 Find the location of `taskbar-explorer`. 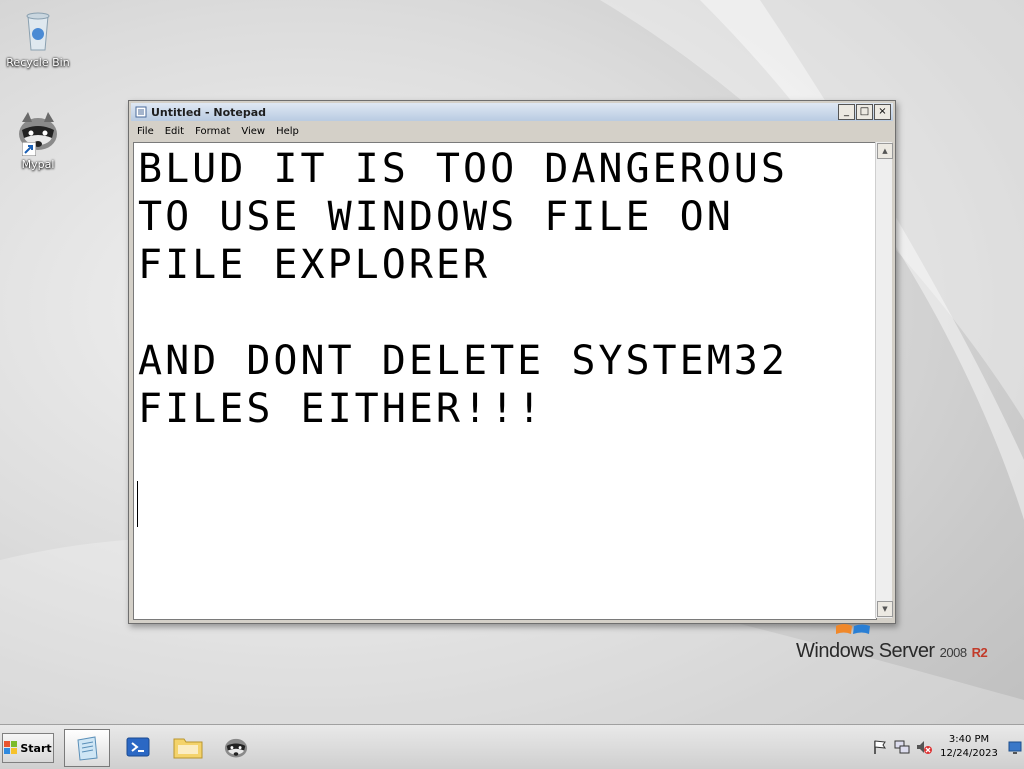

taskbar-explorer is located at coordinates (188, 747).